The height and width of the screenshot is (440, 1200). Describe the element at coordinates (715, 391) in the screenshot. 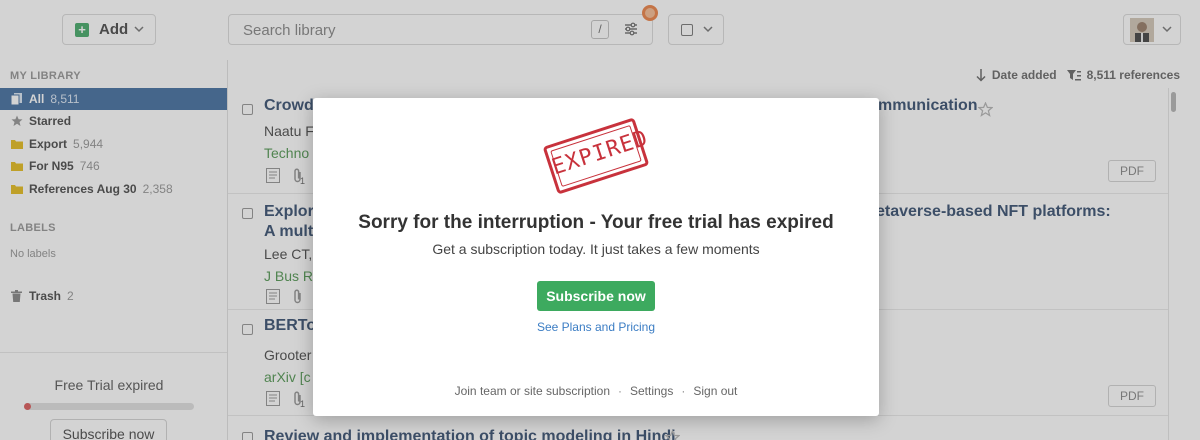

I see `sign-out-link: Sign out` at that location.